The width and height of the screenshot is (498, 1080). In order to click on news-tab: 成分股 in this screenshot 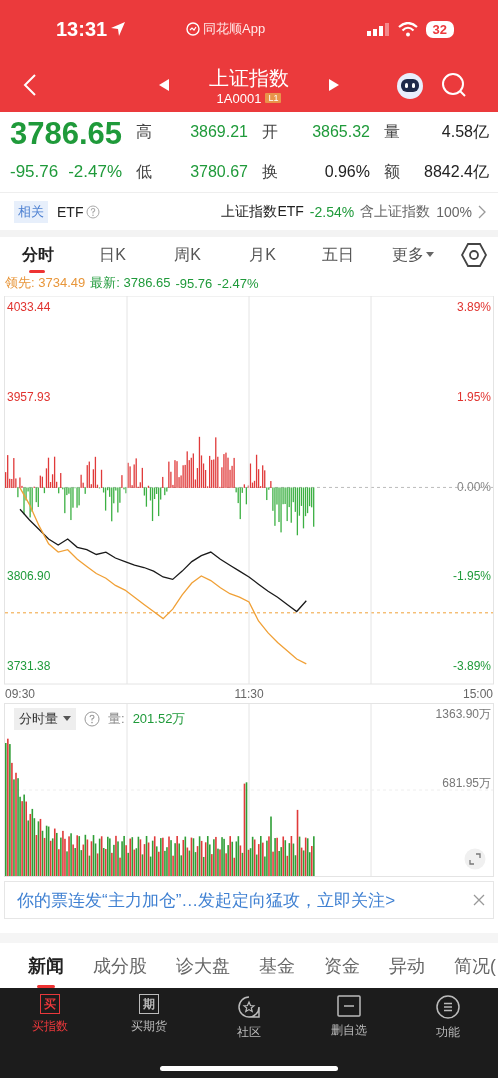, I will do `click(120, 965)`.